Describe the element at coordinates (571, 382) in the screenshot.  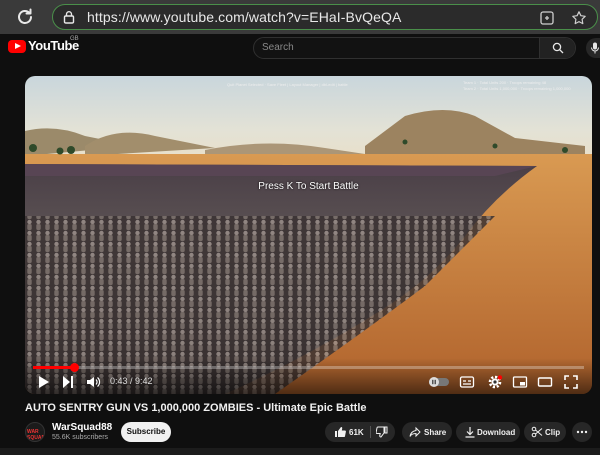
I see `fullscreen-icon` at that location.